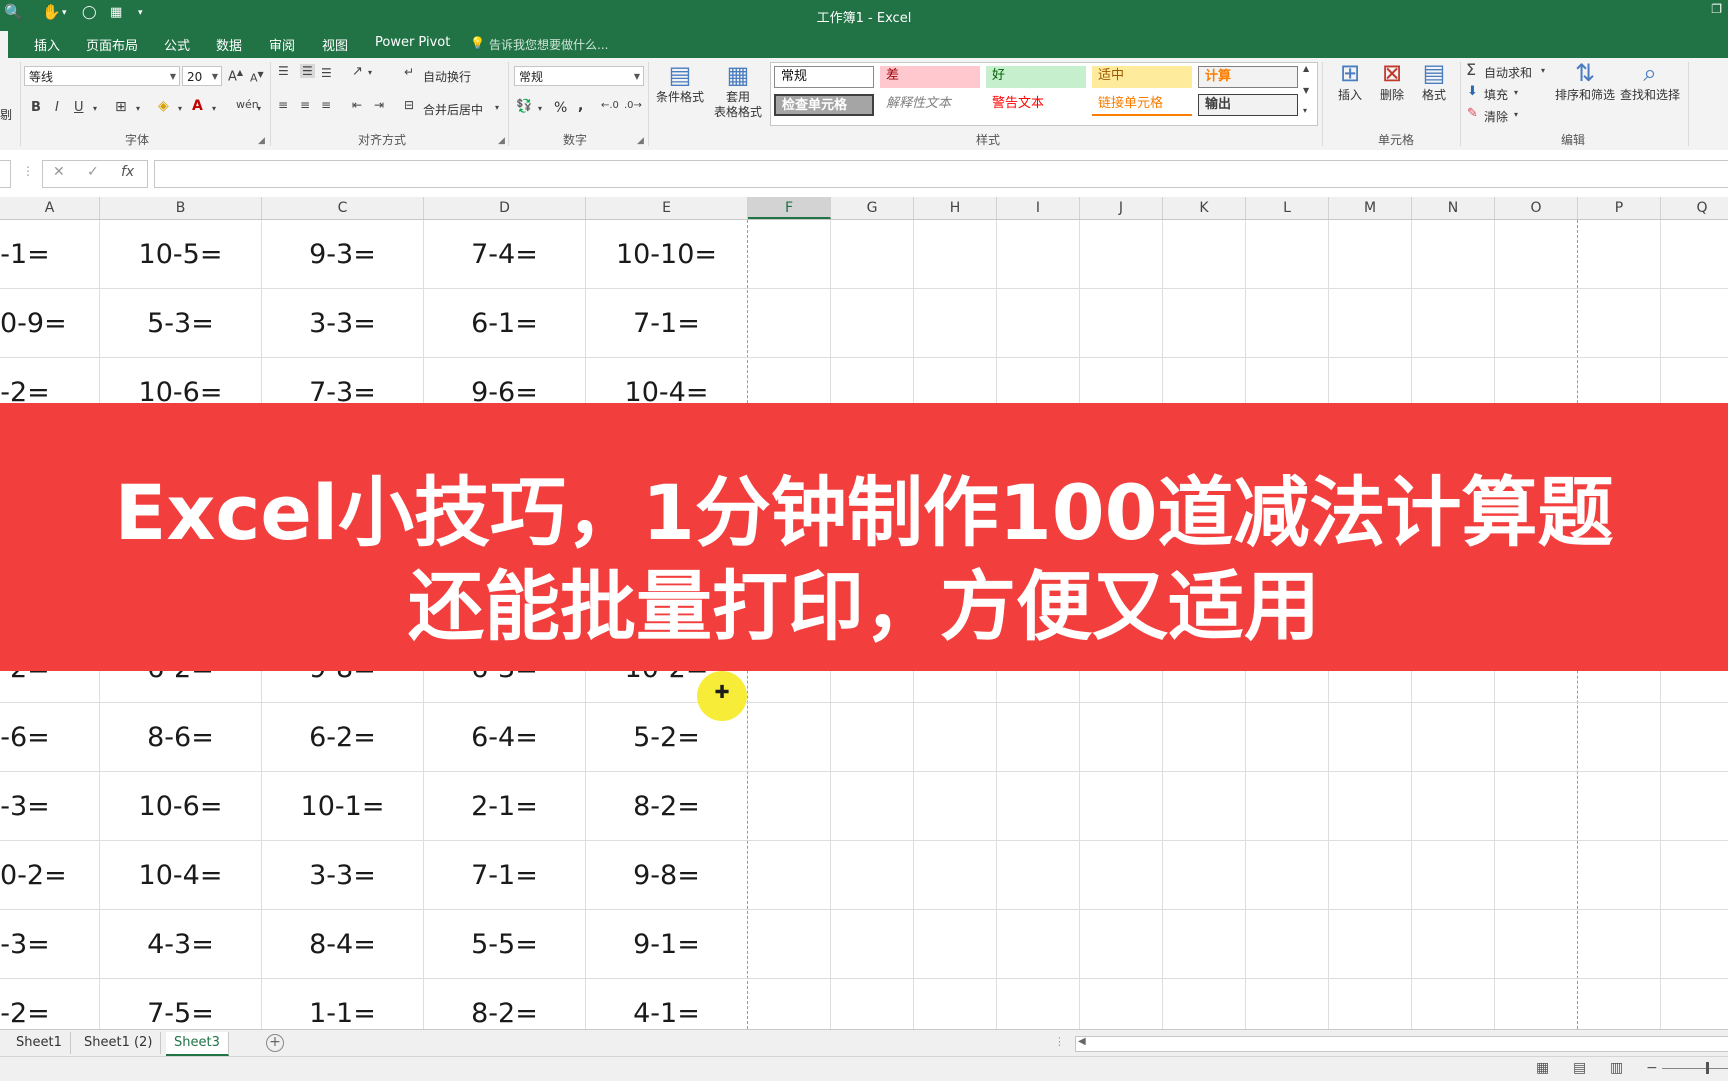 The image size is (1728, 1081). Describe the element at coordinates (1516, 92) in the screenshot. I see `fill-dropdown-icon: ▾` at that location.